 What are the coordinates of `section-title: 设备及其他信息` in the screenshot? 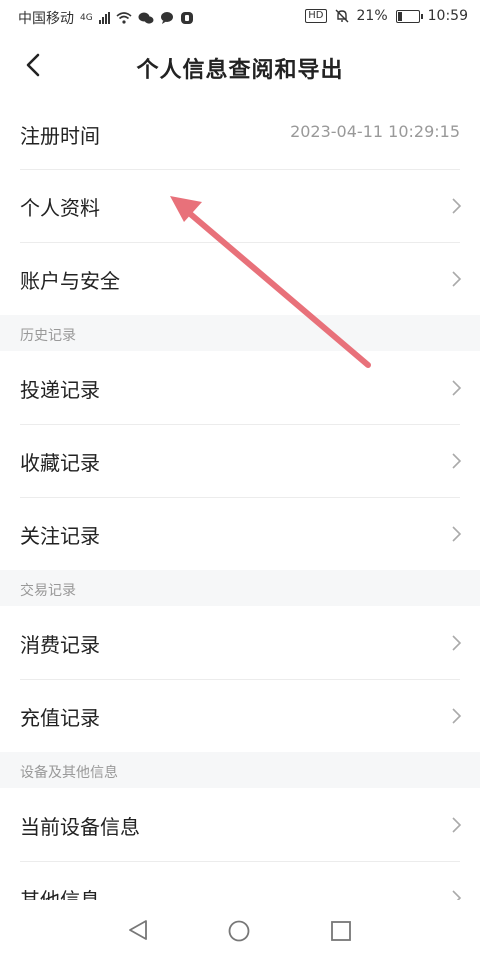 It's located at (69, 773).